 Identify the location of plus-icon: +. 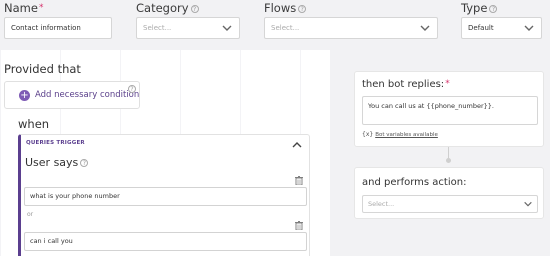
(24, 95).